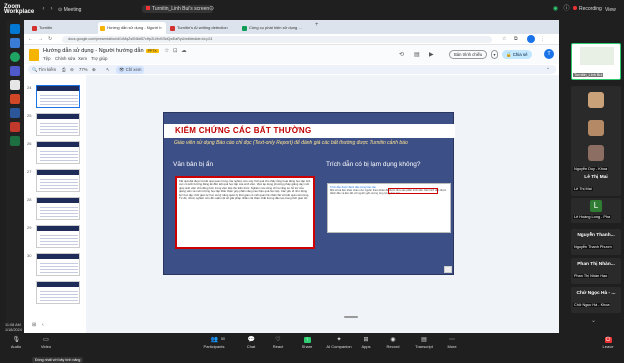 This screenshot has height=363, width=624. What do you see at coordinates (596, 210) in the screenshot?
I see `video-tile: L Lê Hoàng Long - Pha` at bounding box center [596, 210].